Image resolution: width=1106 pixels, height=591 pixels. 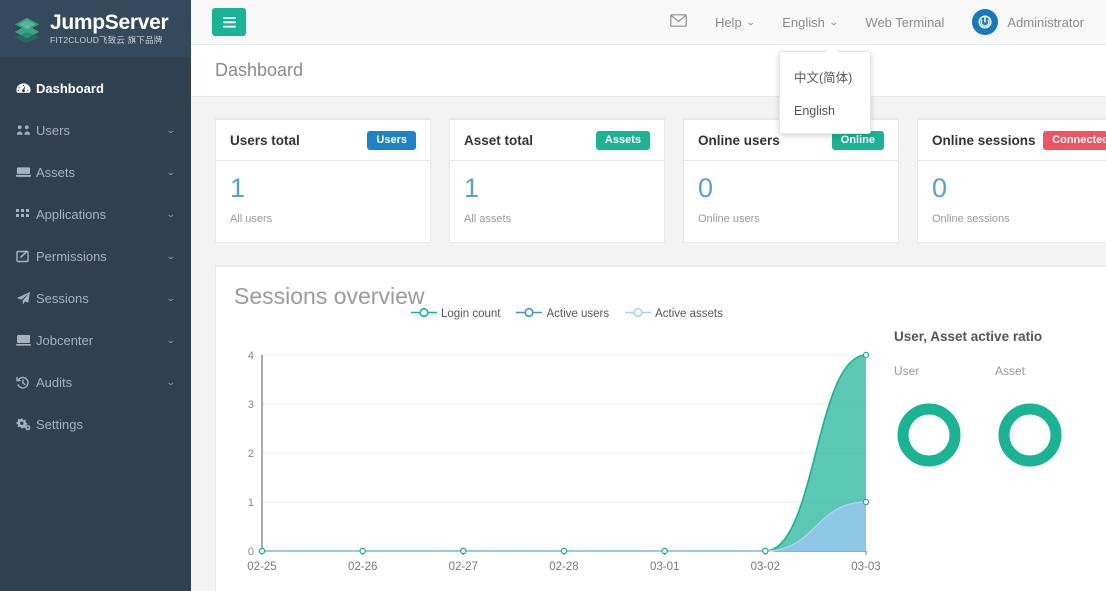 I want to click on ratio-labels: User Asset, so click(x=1000, y=371).